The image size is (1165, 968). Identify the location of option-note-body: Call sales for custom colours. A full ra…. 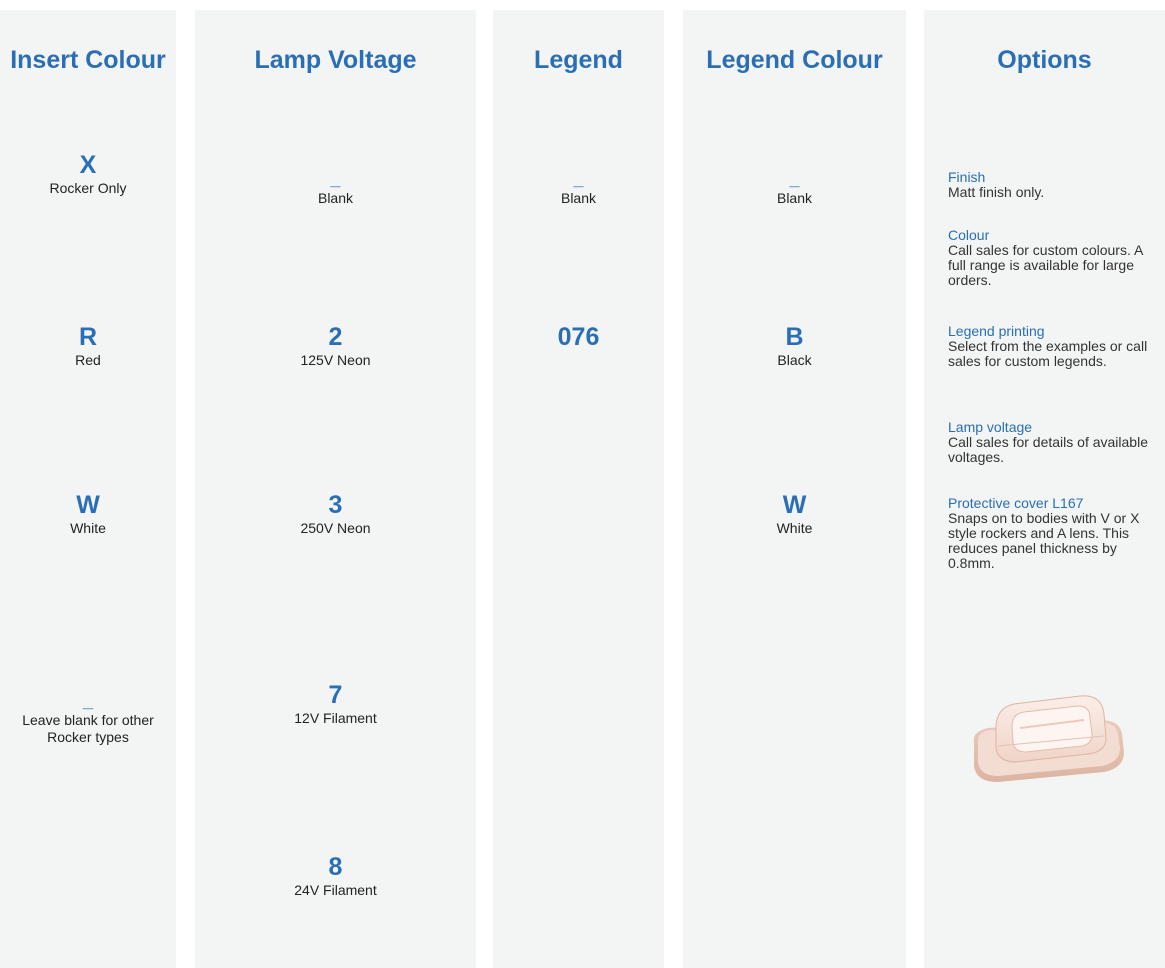
(1045, 265).